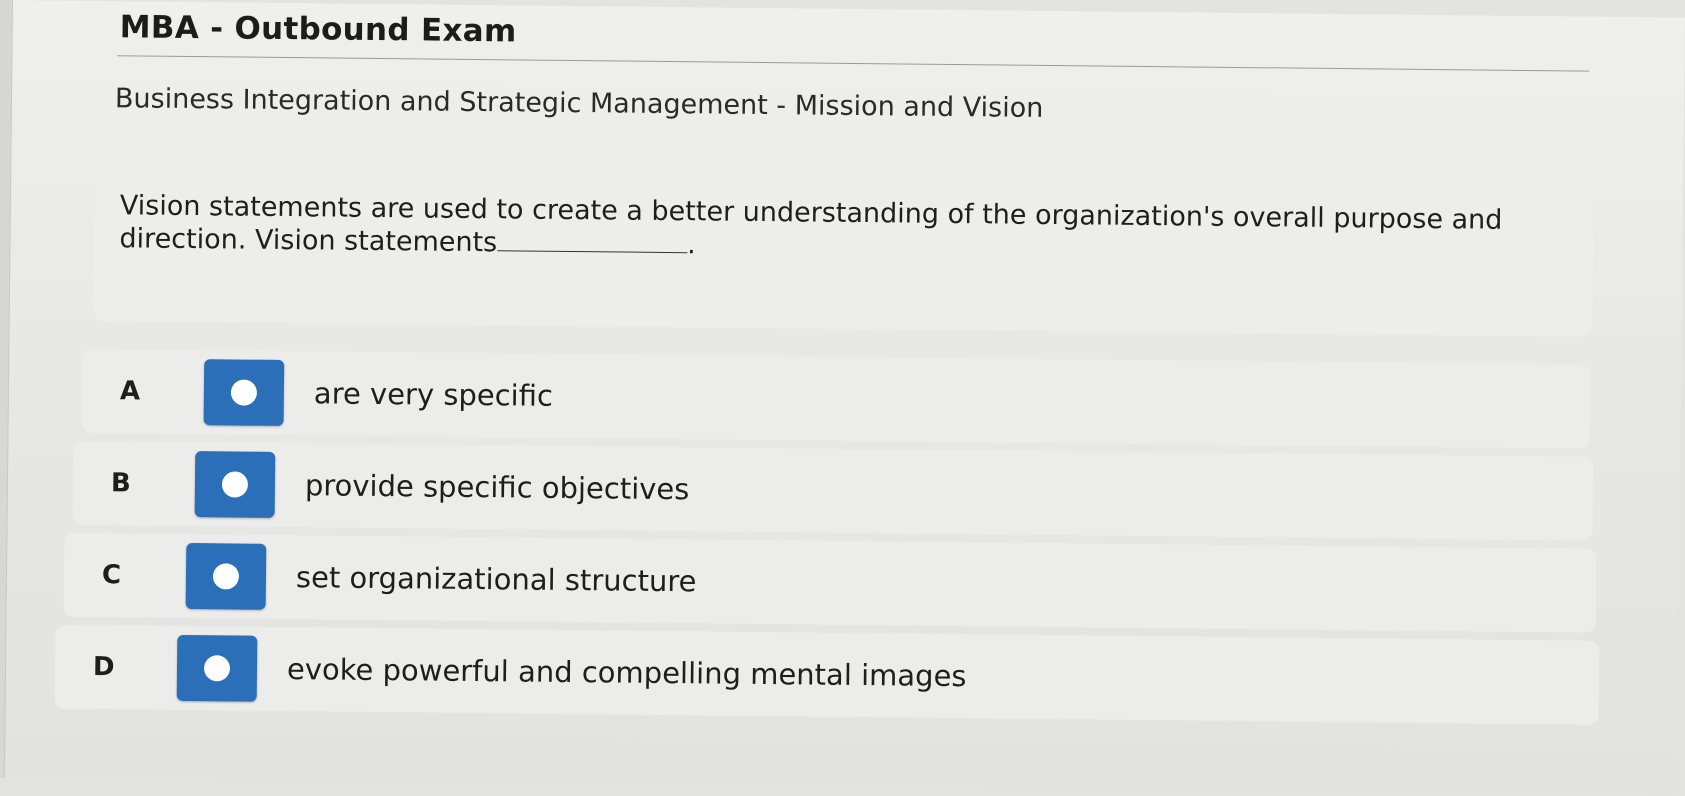 The height and width of the screenshot is (796, 1685). What do you see at coordinates (836, 398) in the screenshot?
I see `option-a: A are very specific` at bounding box center [836, 398].